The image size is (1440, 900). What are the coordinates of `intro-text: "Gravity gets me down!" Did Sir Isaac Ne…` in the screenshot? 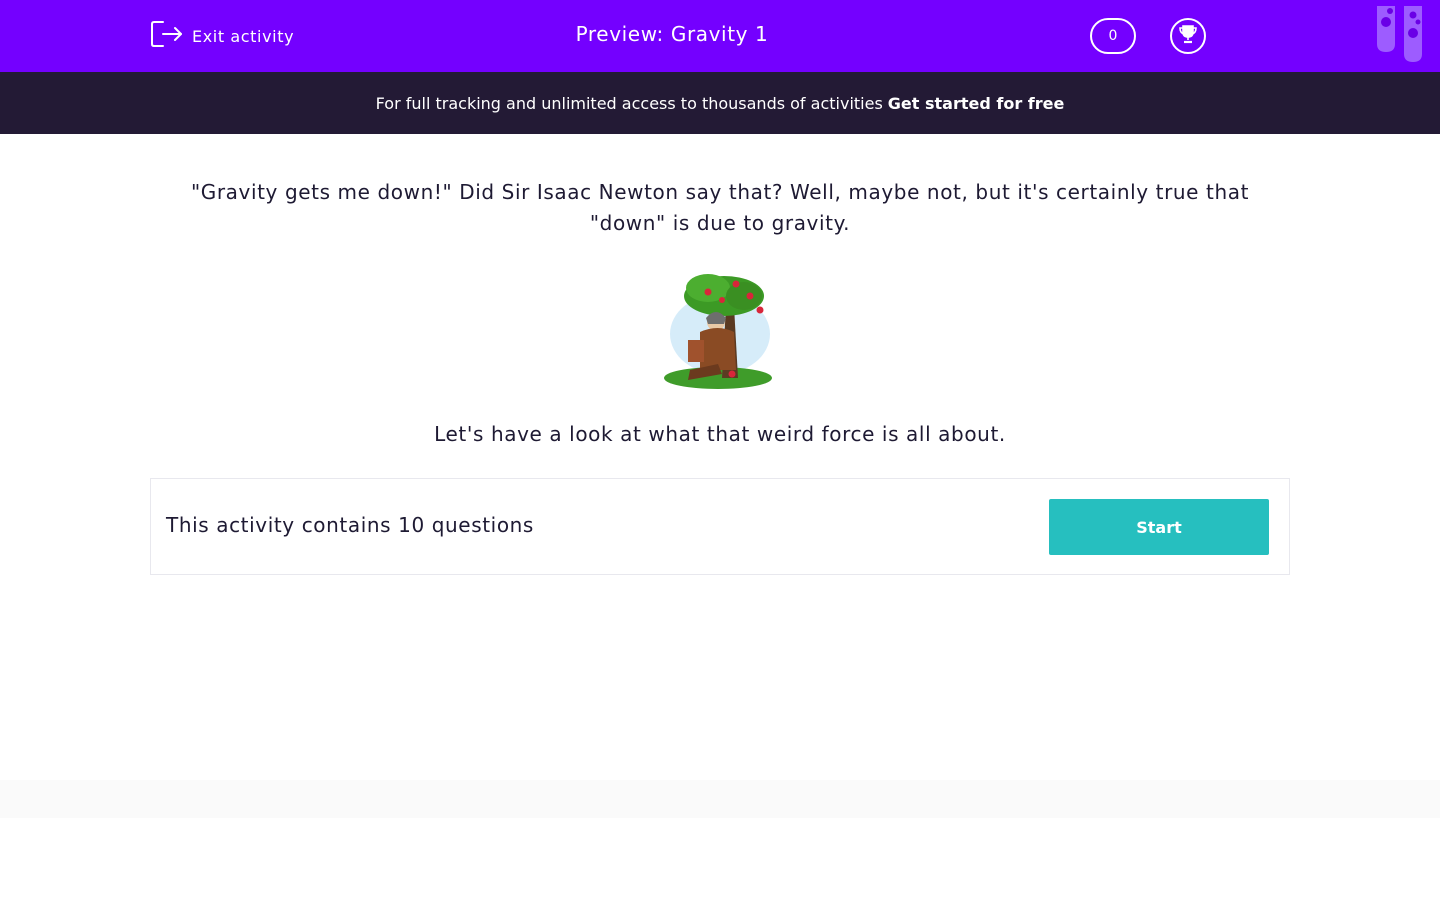 It's located at (720, 207).